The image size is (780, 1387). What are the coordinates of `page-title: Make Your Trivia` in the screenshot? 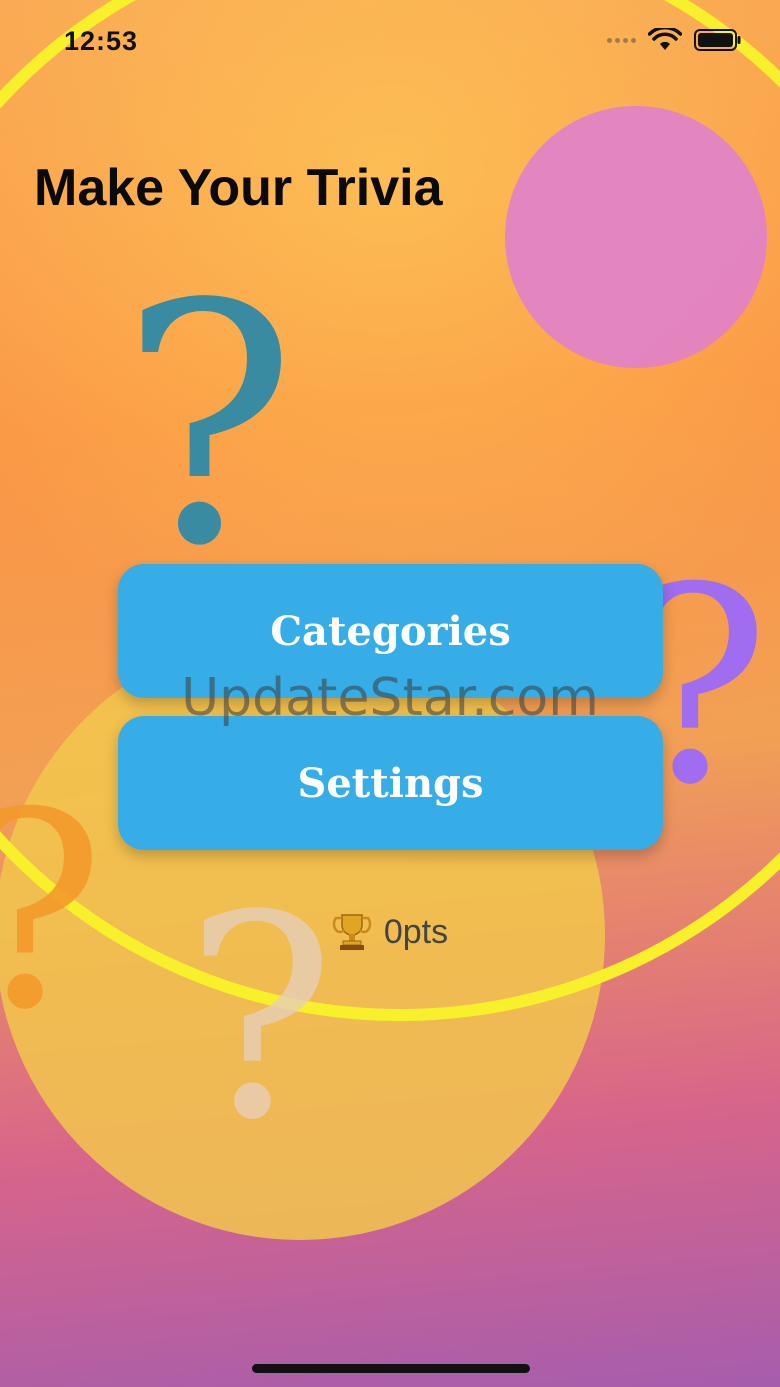 It's located at (238, 188).